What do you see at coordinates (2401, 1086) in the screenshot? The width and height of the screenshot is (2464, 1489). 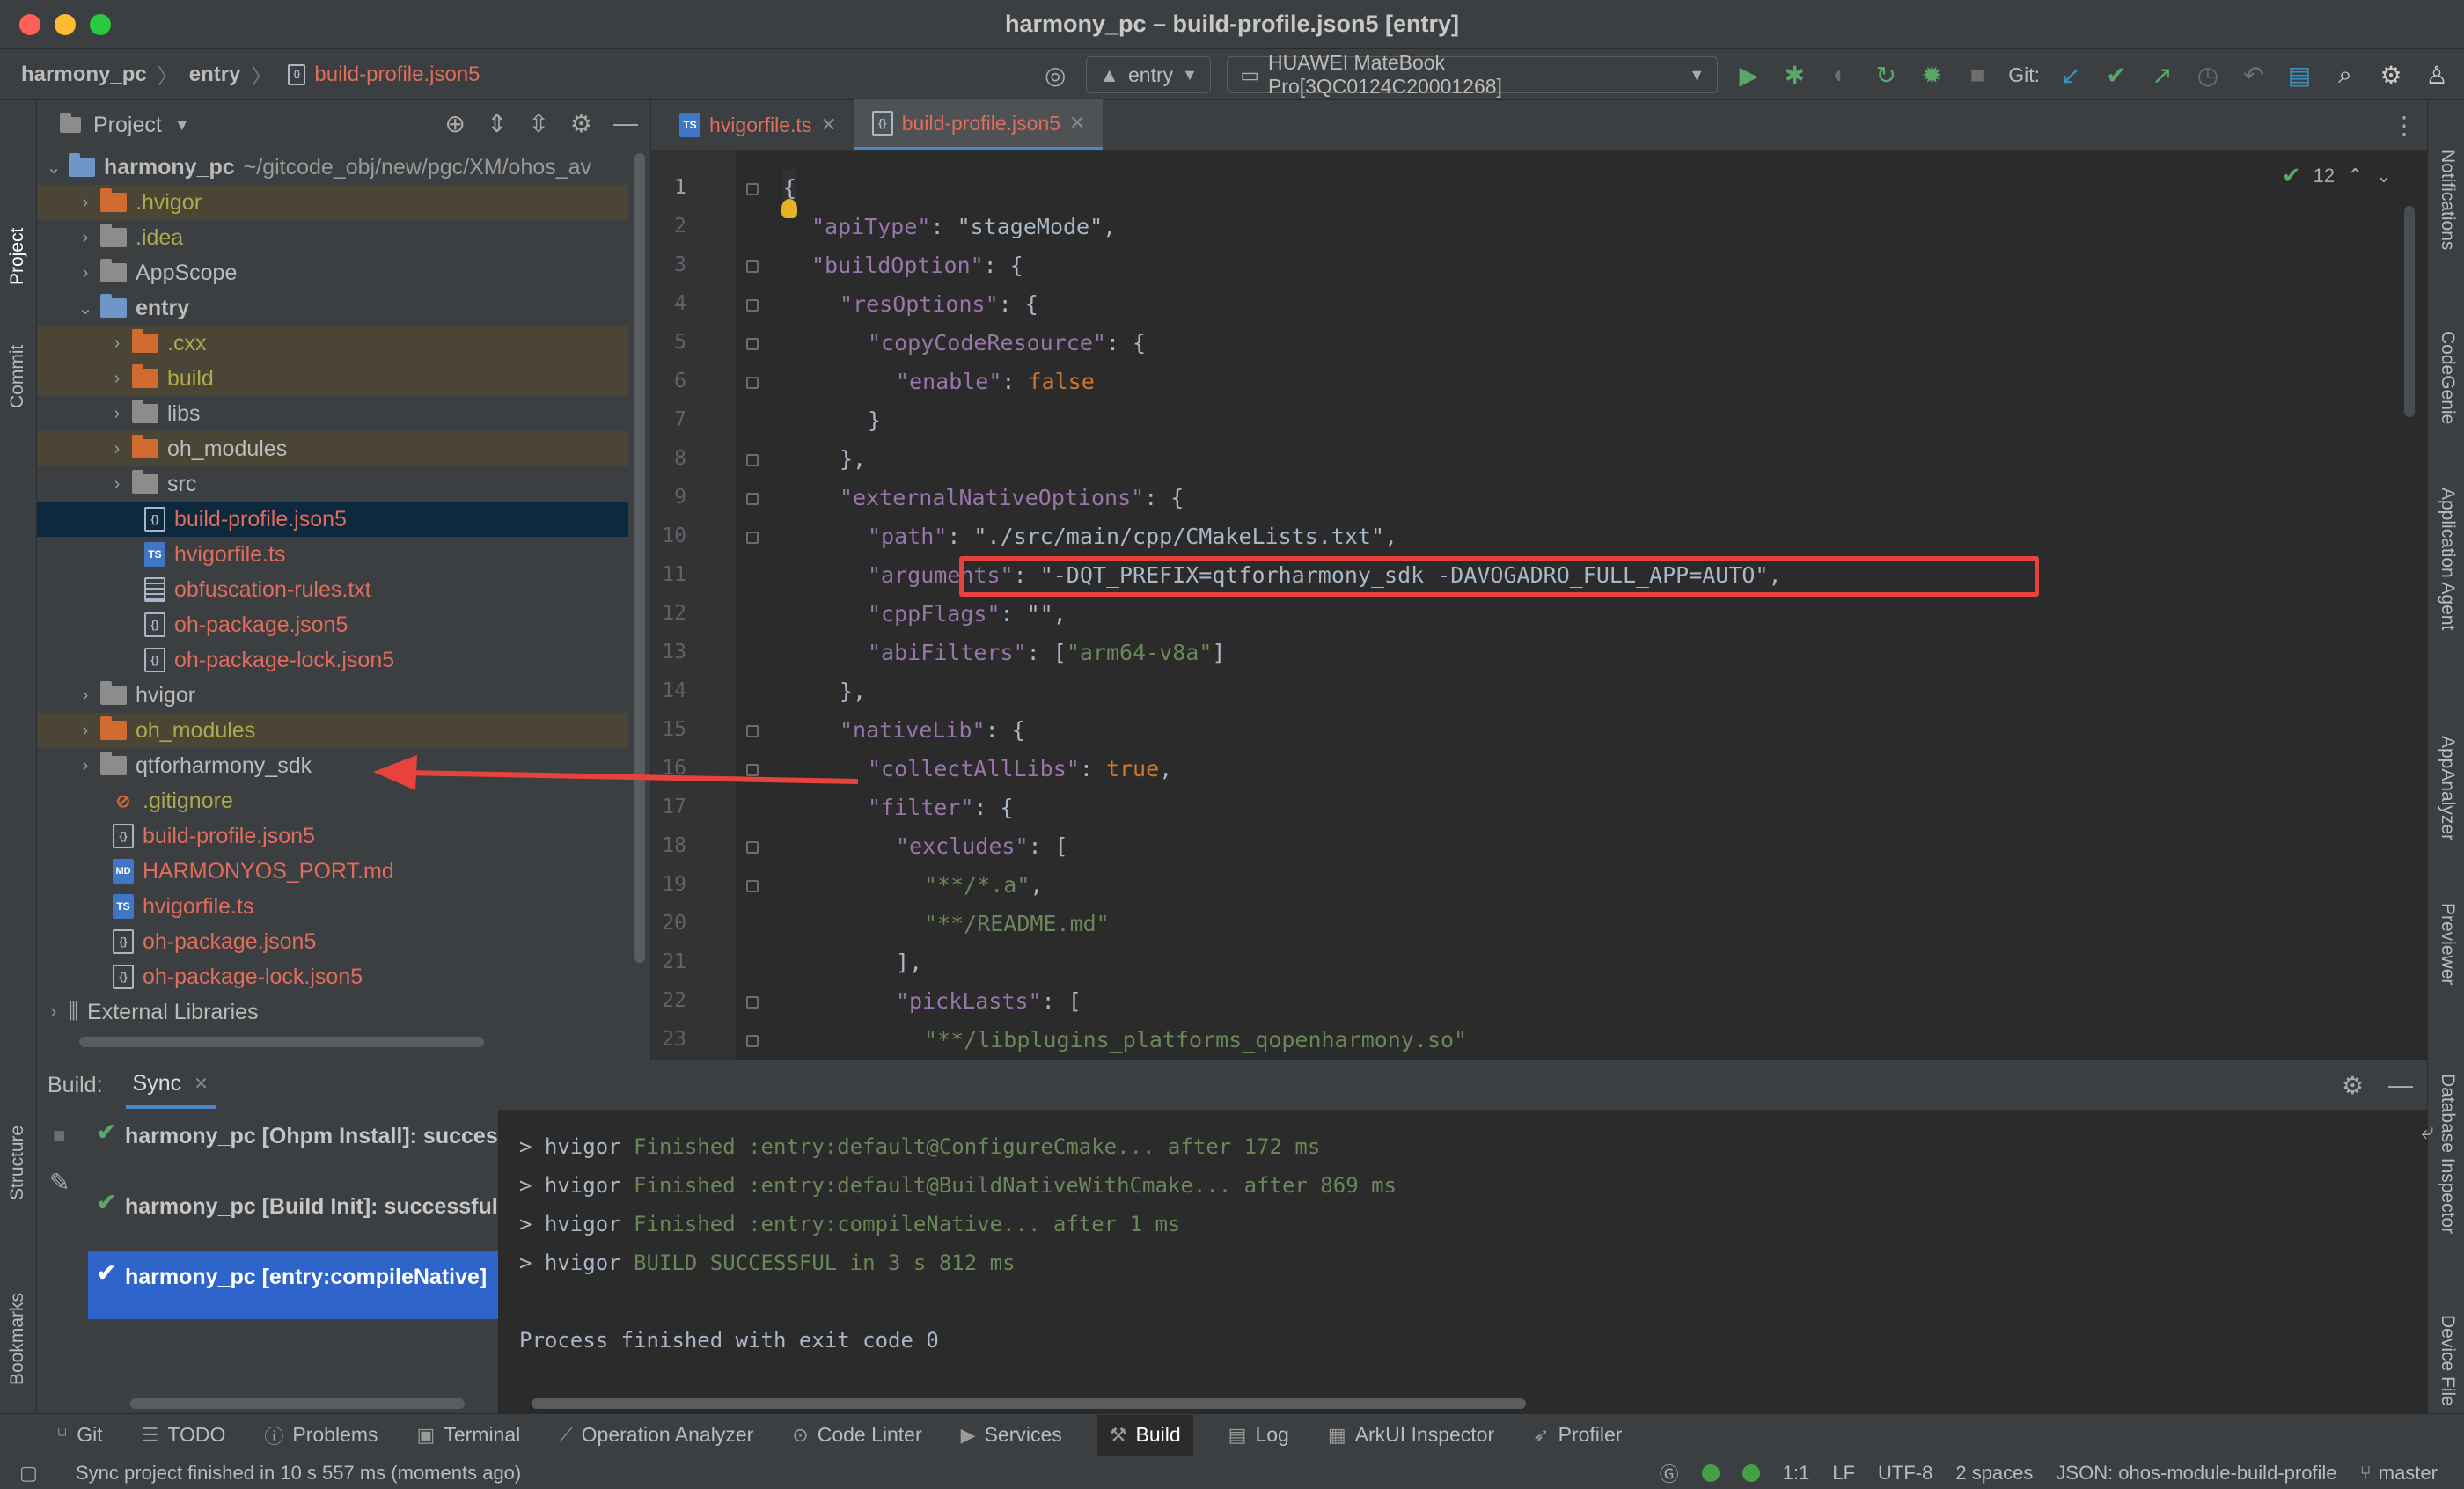 I see `hide-icon: —` at bounding box center [2401, 1086].